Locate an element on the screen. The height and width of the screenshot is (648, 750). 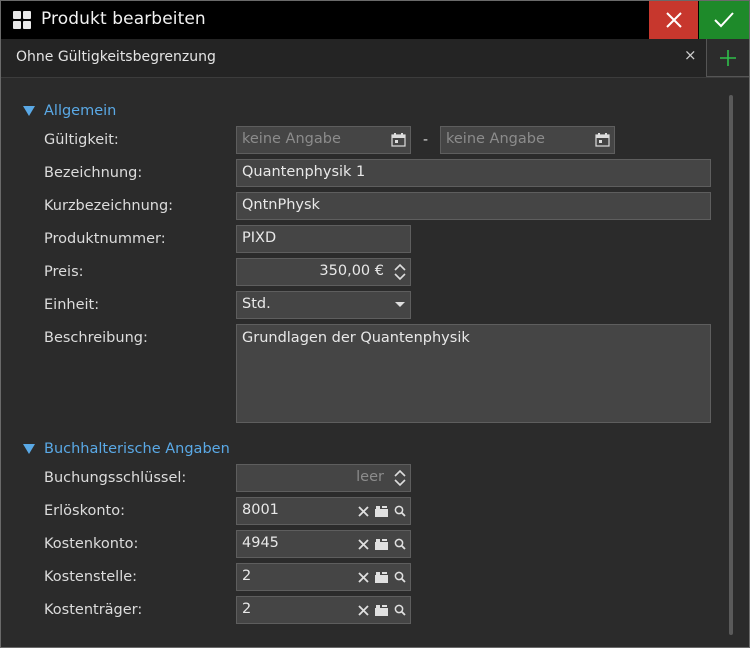
validity-to-field: keine Angabe is located at coordinates (527, 140).